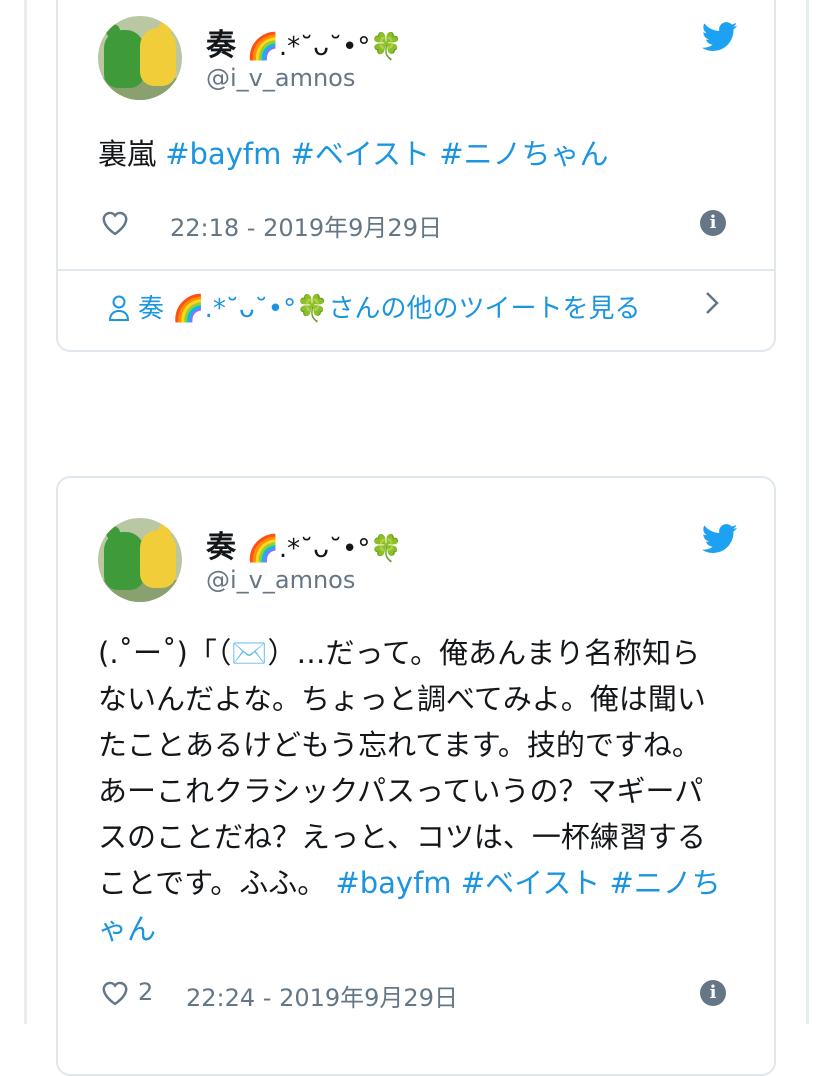  What do you see at coordinates (306, 225) in the screenshot?
I see `tweet-timestamp: 22:18 - 2019年9月29日` at bounding box center [306, 225].